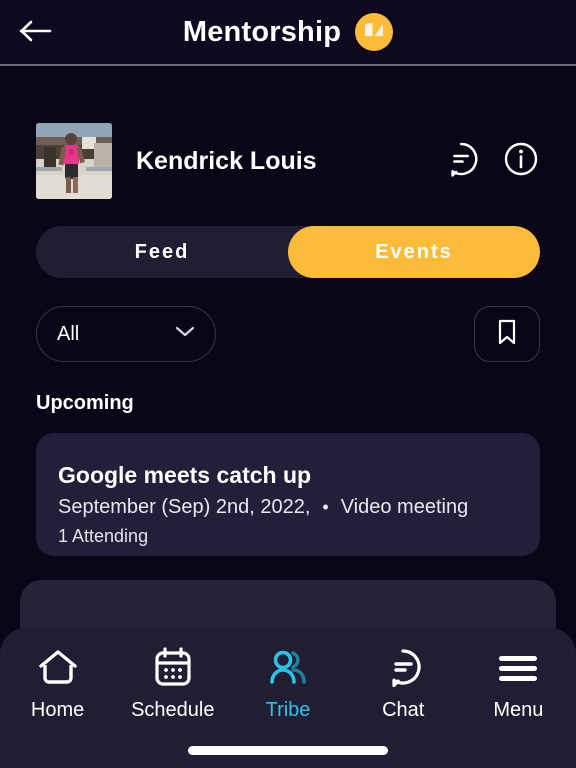 This screenshot has width=576, height=768. What do you see at coordinates (57, 710) in the screenshot?
I see `nav-label-home: Home` at bounding box center [57, 710].